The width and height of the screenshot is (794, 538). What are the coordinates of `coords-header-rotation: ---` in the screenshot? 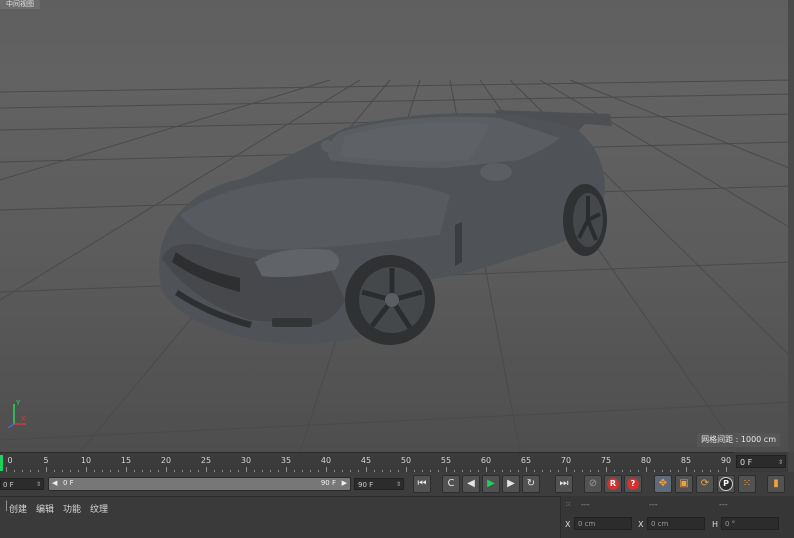 It's located at (723, 504).